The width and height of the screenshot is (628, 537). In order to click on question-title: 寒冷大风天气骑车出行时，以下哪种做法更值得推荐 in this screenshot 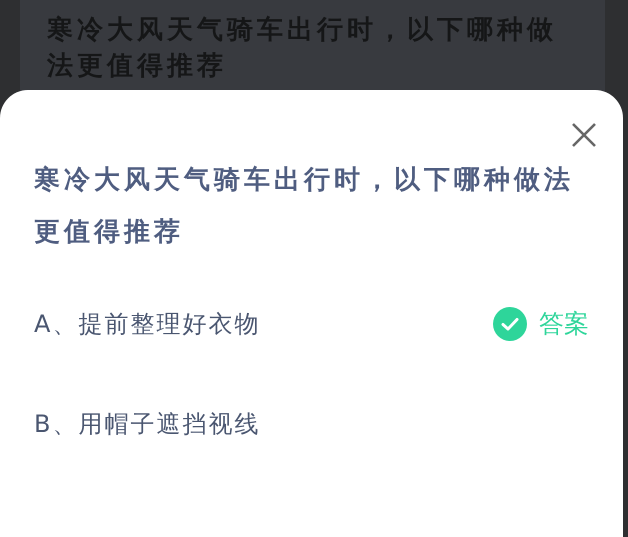, I will do `click(304, 206)`.